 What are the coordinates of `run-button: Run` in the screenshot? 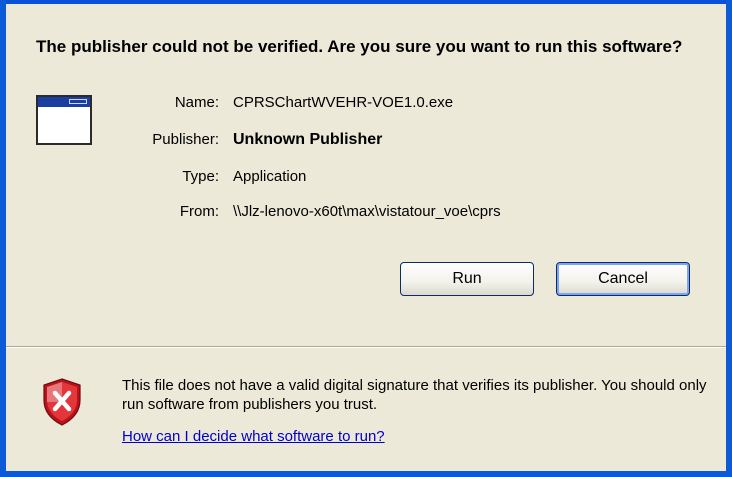 It's located at (467, 279).